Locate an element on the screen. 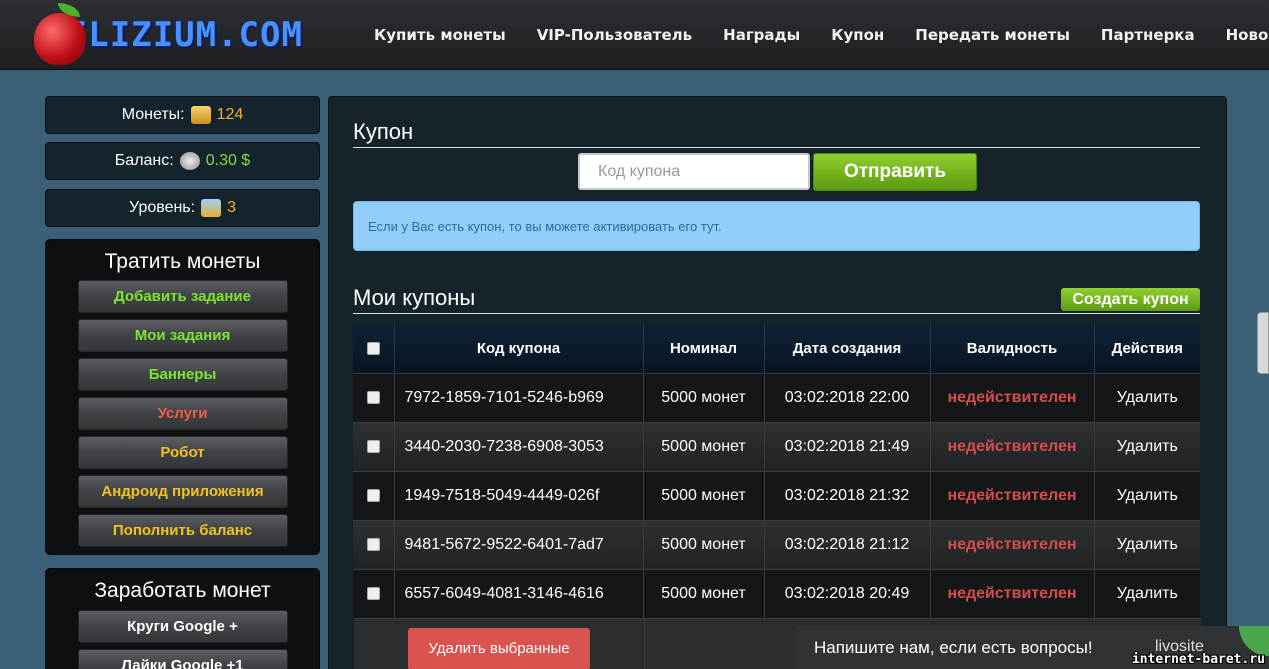  level-value: 3 is located at coordinates (231, 207).